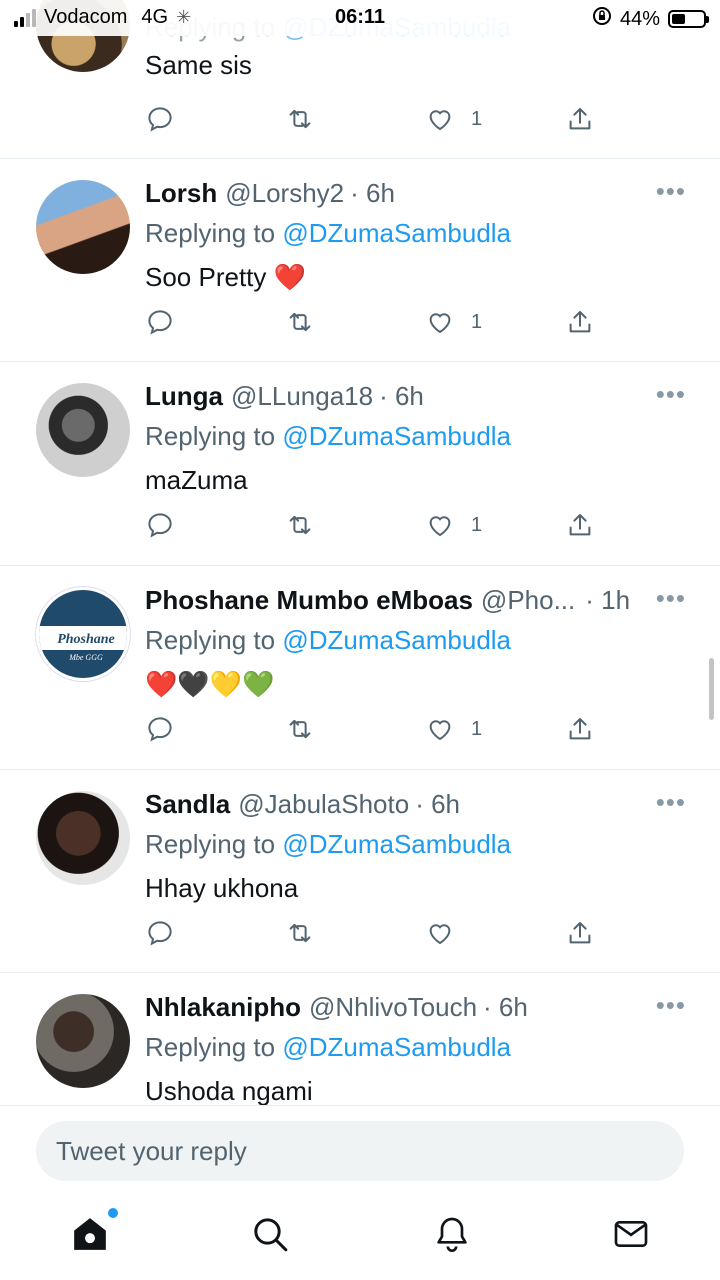 Image resolution: width=720 pixels, height=1280 pixels. I want to click on tweet-text: Hhay ukhona, so click(222, 888).